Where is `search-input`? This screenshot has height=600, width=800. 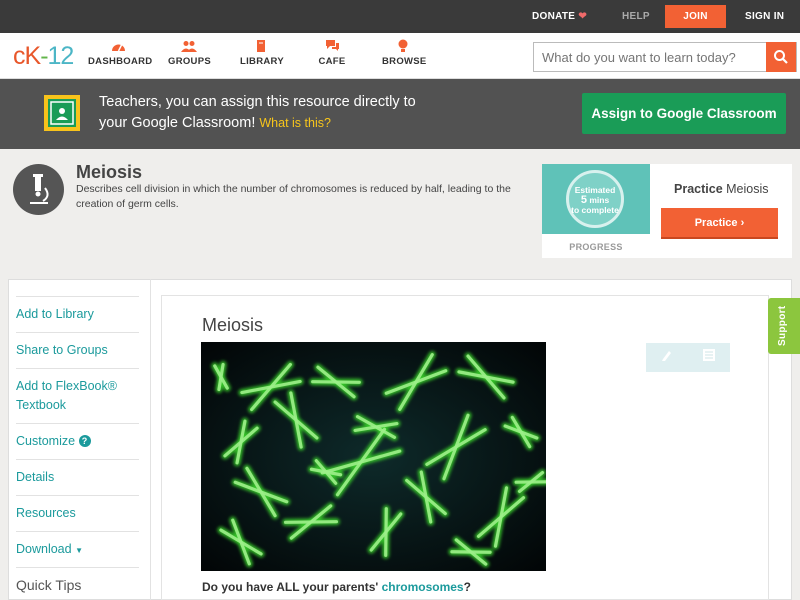
search-input is located at coordinates (651, 57).